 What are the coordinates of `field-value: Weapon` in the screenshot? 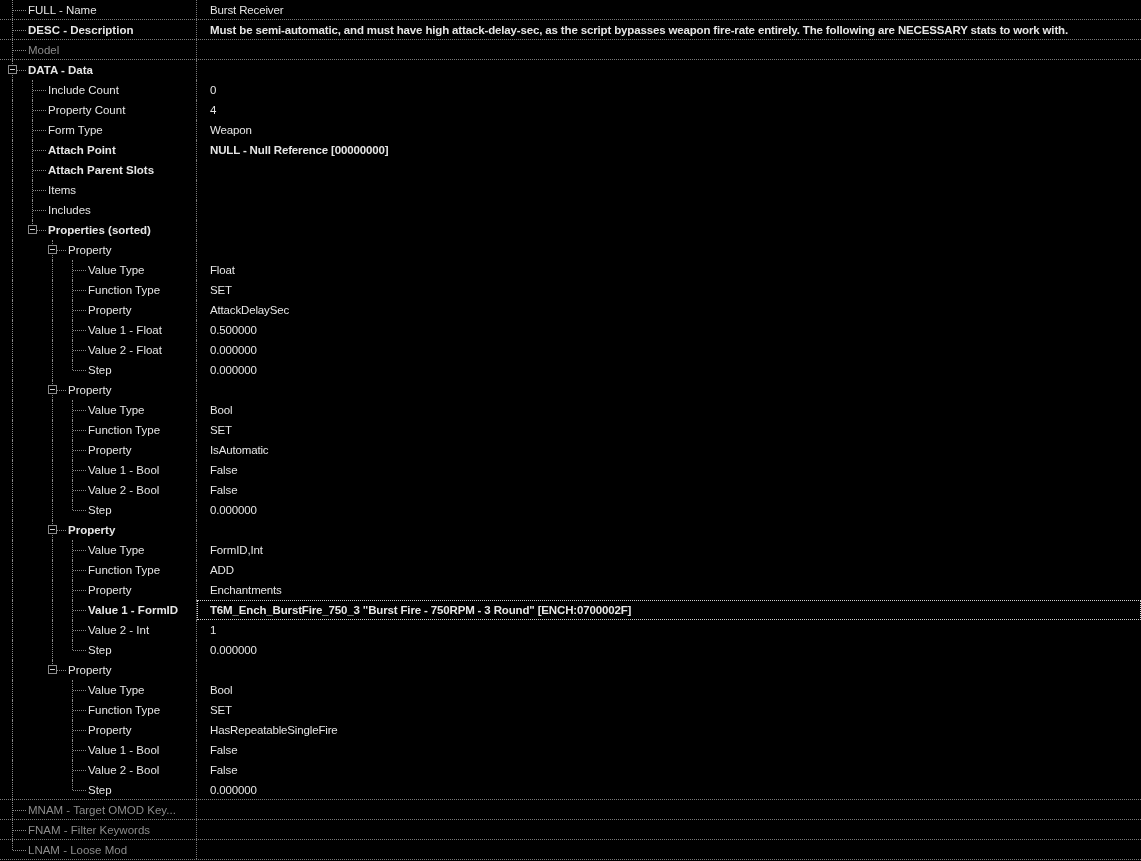 It's located at (669, 130).